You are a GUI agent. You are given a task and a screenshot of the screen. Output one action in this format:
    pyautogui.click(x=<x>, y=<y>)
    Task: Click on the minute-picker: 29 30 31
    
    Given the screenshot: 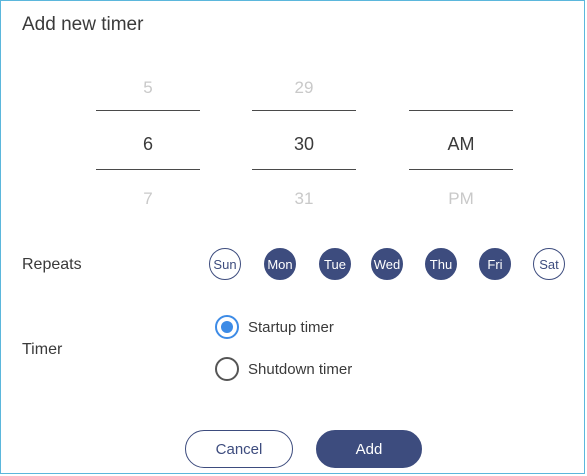 What is the action you would take?
    pyautogui.click(x=304, y=141)
    